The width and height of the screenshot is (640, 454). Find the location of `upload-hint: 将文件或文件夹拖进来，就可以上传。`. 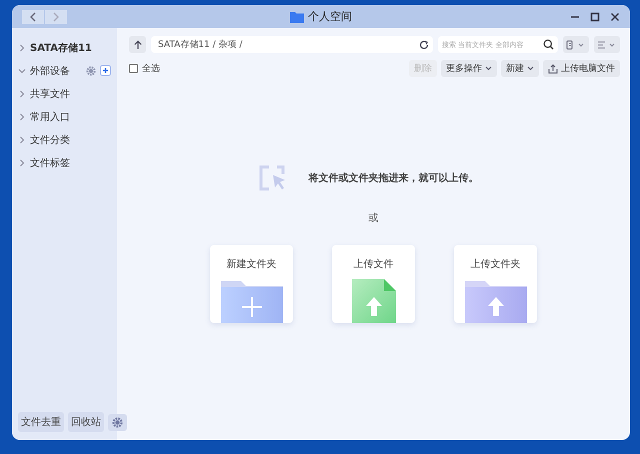

upload-hint: 将文件或文件夹拖进来，就可以上传。 is located at coordinates (393, 178).